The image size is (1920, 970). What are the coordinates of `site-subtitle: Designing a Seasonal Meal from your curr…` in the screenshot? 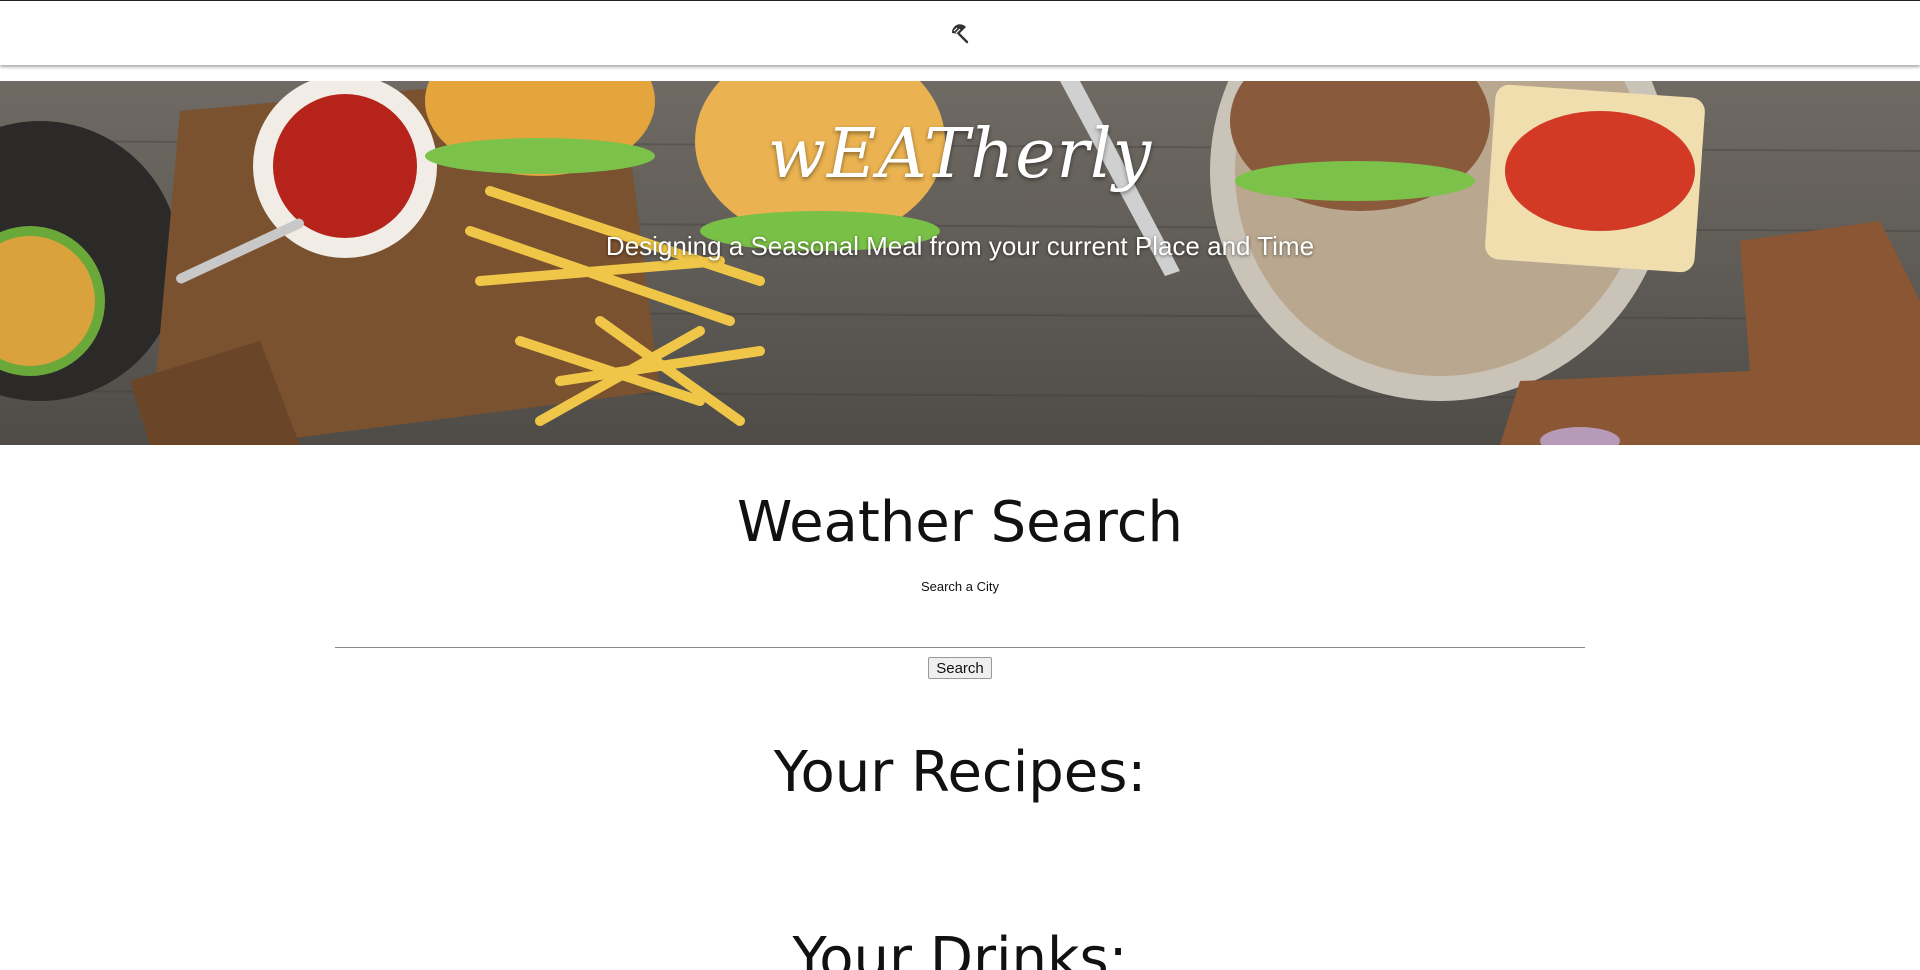 It's located at (960, 246).